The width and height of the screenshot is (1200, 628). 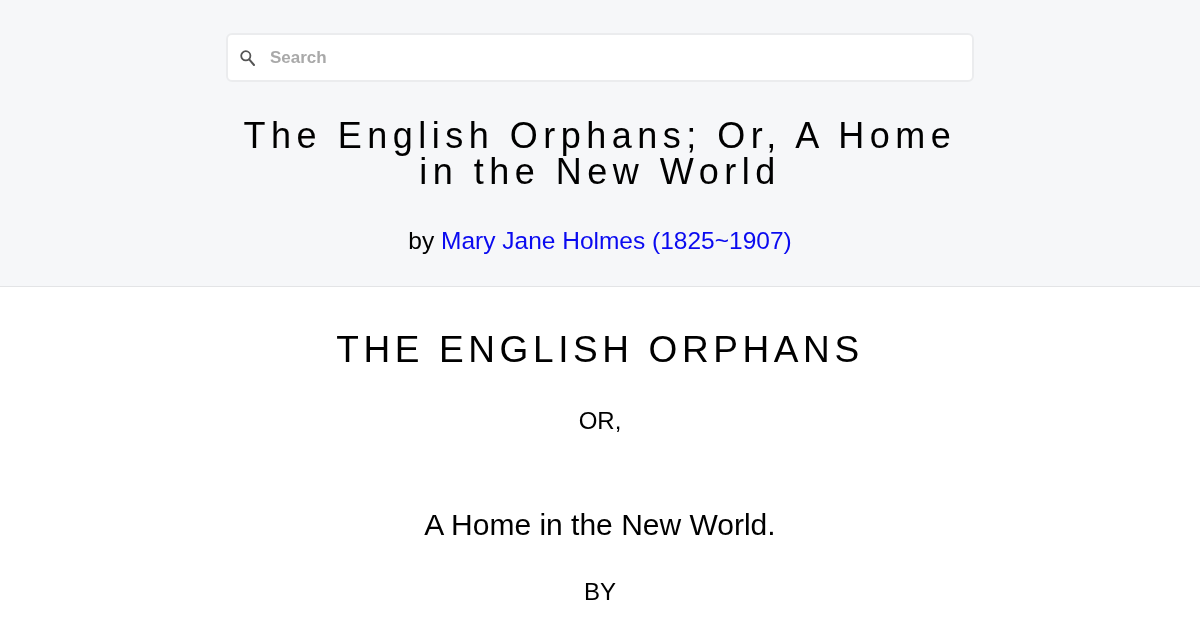 What do you see at coordinates (600, 525) in the screenshot?
I see `book-subtitle: A Home in the New World.` at bounding box center [600, 525].